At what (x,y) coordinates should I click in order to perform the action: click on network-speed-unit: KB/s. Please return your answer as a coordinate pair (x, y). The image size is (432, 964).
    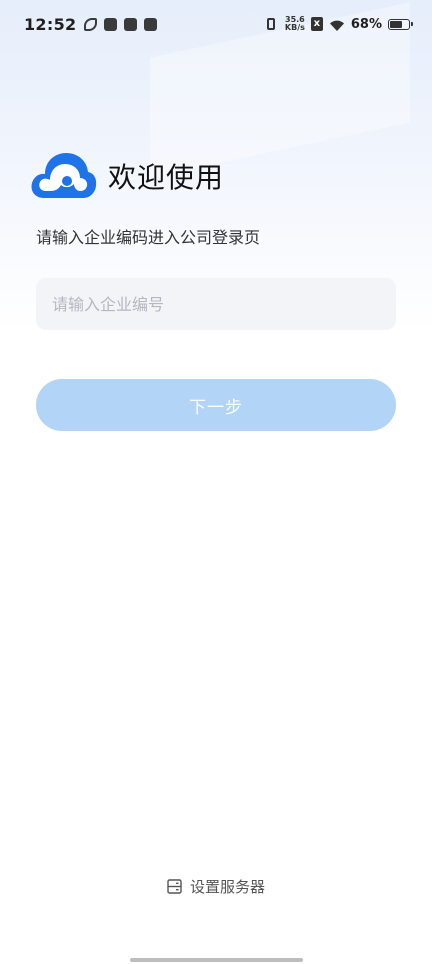
    Looking at the image, I should click on (294, 27).